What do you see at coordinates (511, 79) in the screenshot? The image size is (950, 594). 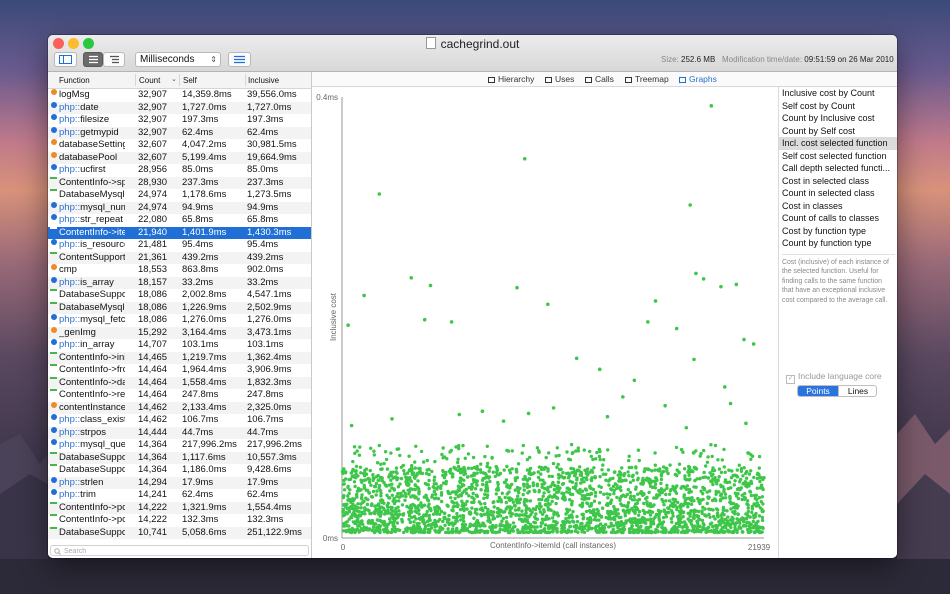 I see `tab-hierarchy: Hierarchy` at bounding box center [511, 79].